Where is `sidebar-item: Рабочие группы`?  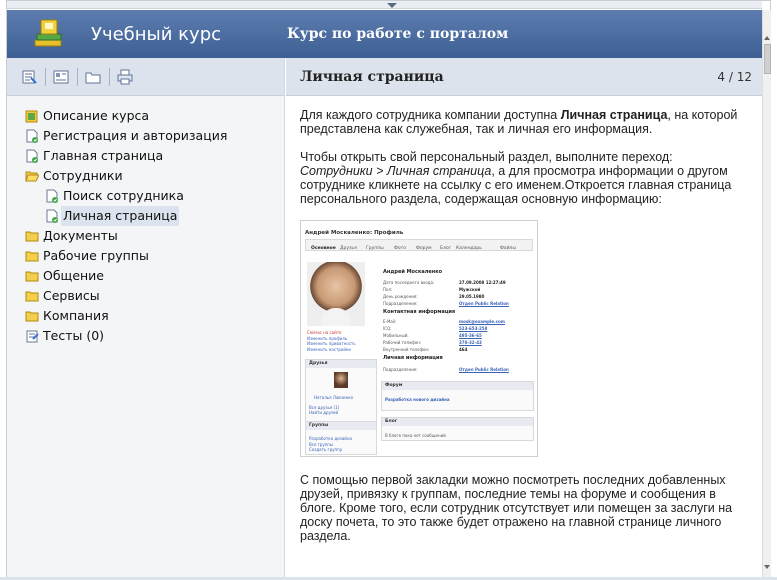 sidebar-item: Рабочие группы is located at coordinates (145, 256).